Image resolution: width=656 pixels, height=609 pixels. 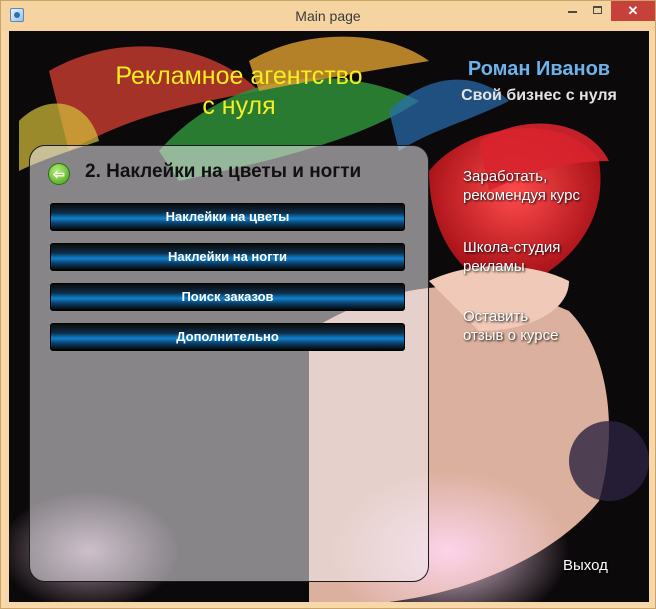 I want to click on app-heading-line2: с нуля, so click(x=239, y=106).